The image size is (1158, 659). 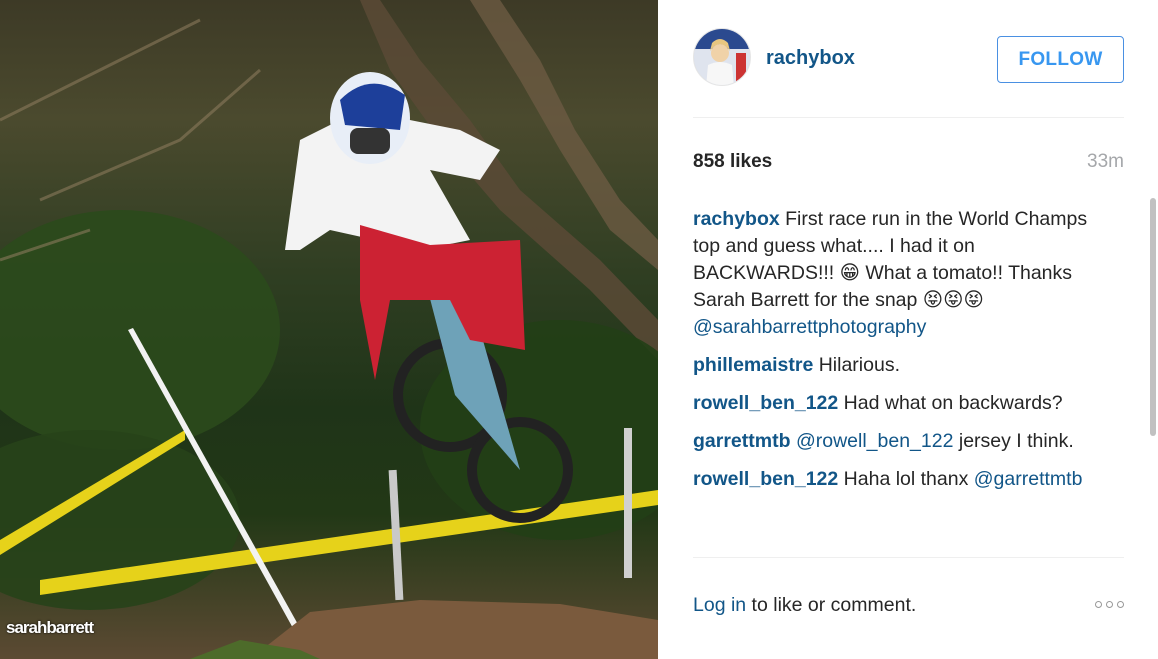 I want to click on caption-mention: @sarahbarrettphotography, so click(x=809, y=327).